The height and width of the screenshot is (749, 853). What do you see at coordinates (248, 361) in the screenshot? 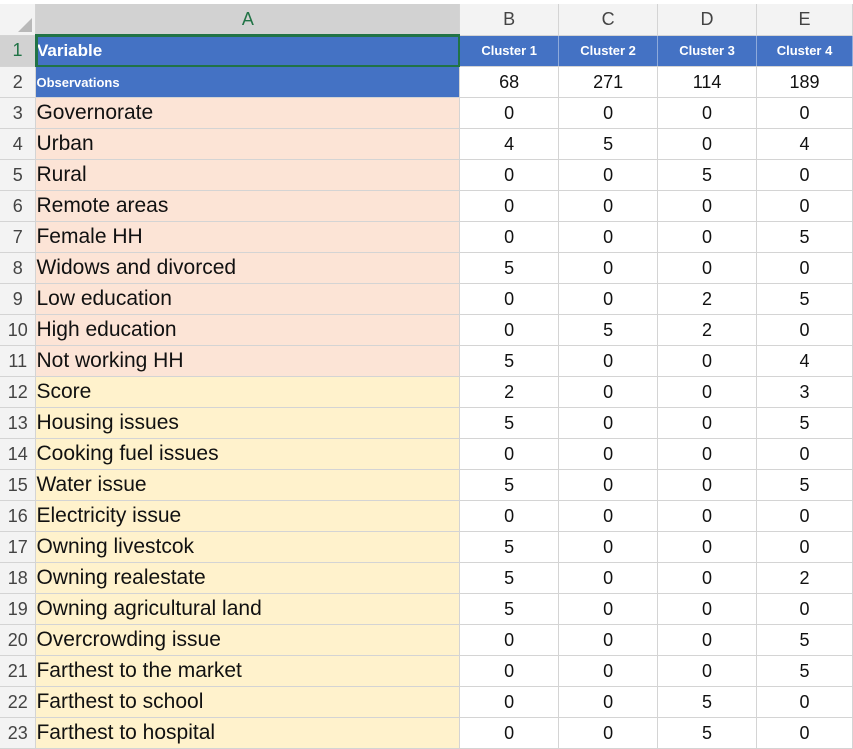
I see `cell-variable: Not working HH` at bounding box center [248, 361].